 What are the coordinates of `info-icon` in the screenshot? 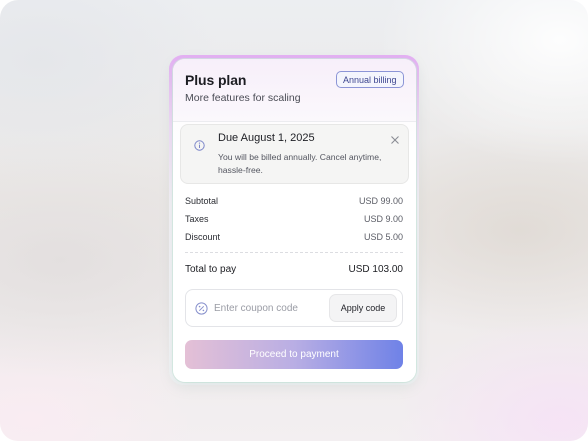 It's located at (199, 144).